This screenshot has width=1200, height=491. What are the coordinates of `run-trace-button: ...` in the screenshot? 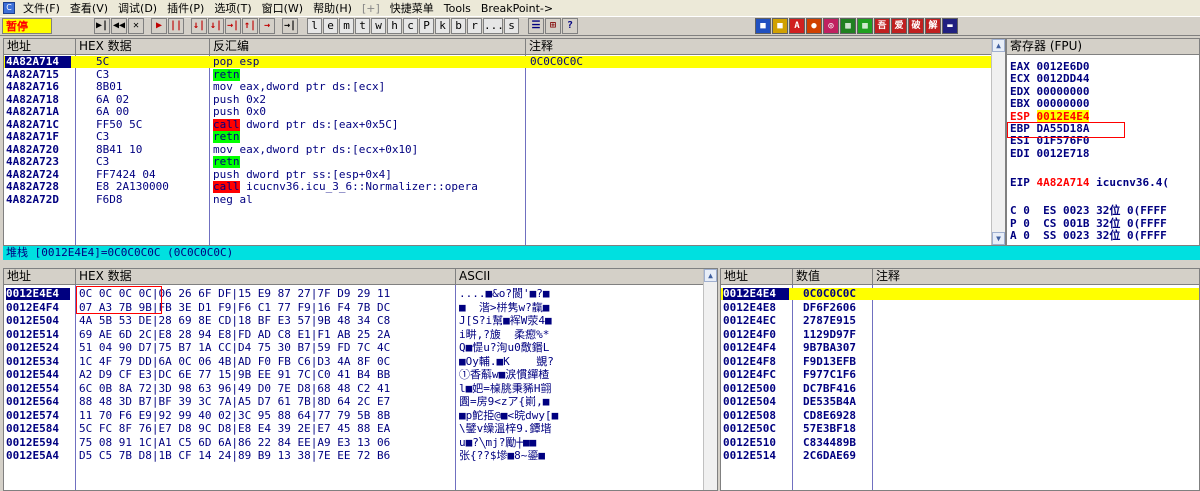 It's located at (493, 26).